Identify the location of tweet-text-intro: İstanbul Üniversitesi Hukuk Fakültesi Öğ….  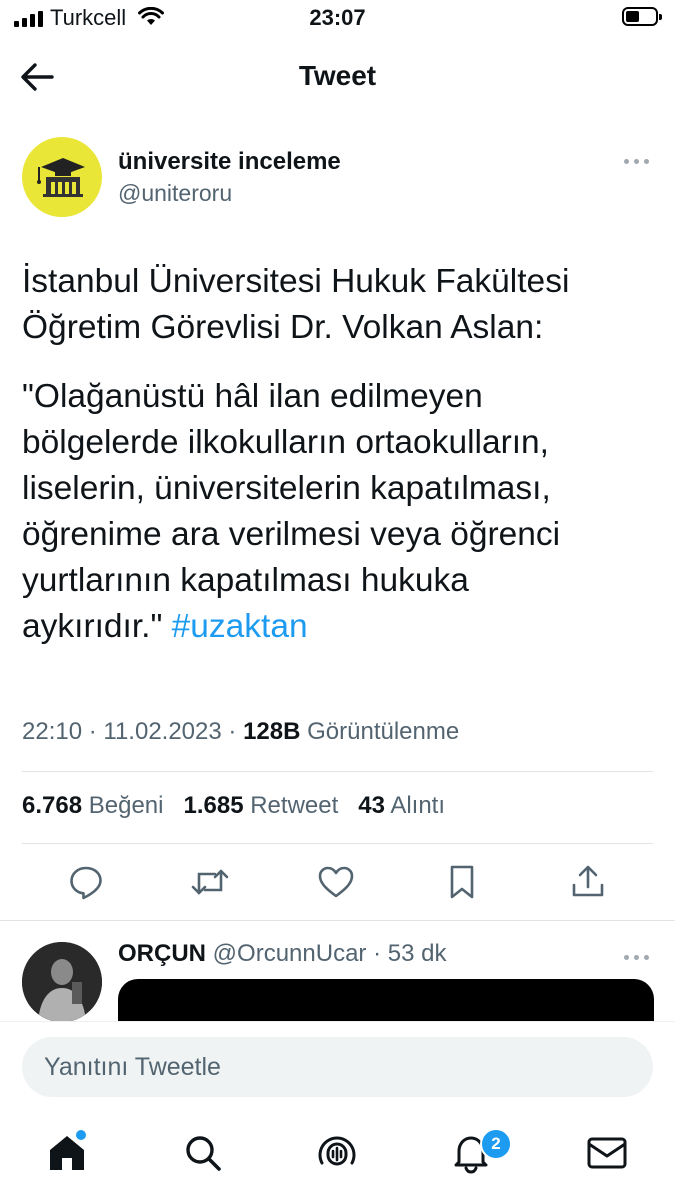
(342, 305).